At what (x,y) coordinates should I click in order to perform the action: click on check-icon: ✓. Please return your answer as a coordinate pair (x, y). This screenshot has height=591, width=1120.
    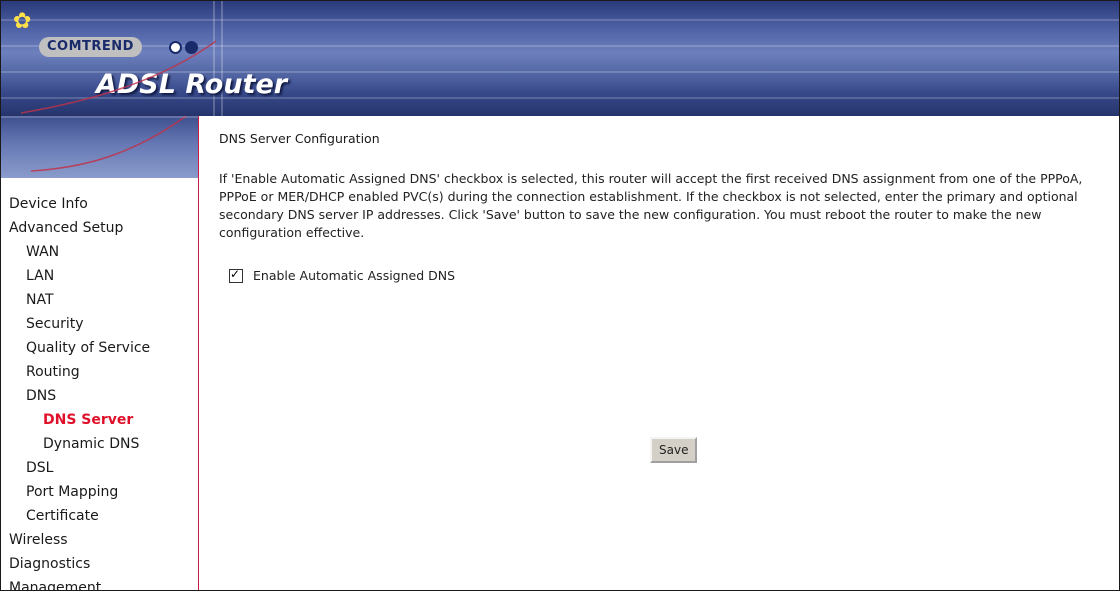
    Looking at the image, I should click on (235, 273).